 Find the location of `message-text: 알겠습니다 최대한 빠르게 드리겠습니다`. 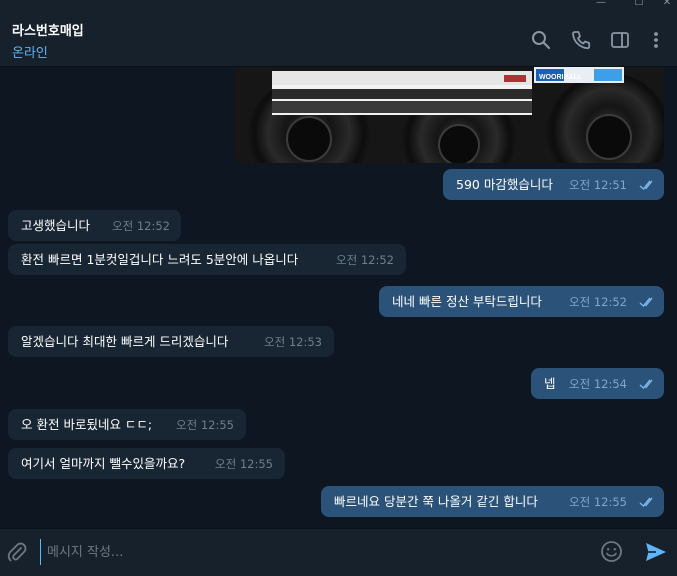

message-text: 알겠습니다 최대한 빠르게 드리겠습니다 is located at coordinates (125, 341).